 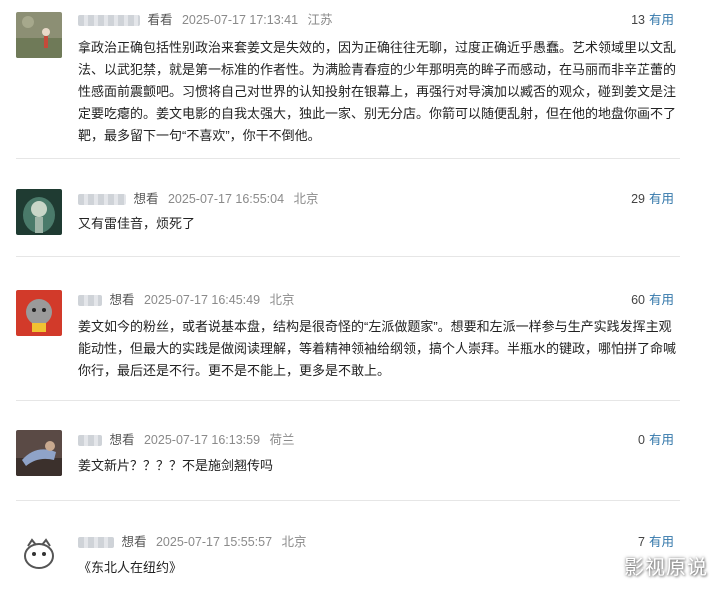 What do you see at coordinates (202, 300) in the screenshot?
I see `comment-time: 2025-07-17 16:45:49` at bounding box center [202, 300].